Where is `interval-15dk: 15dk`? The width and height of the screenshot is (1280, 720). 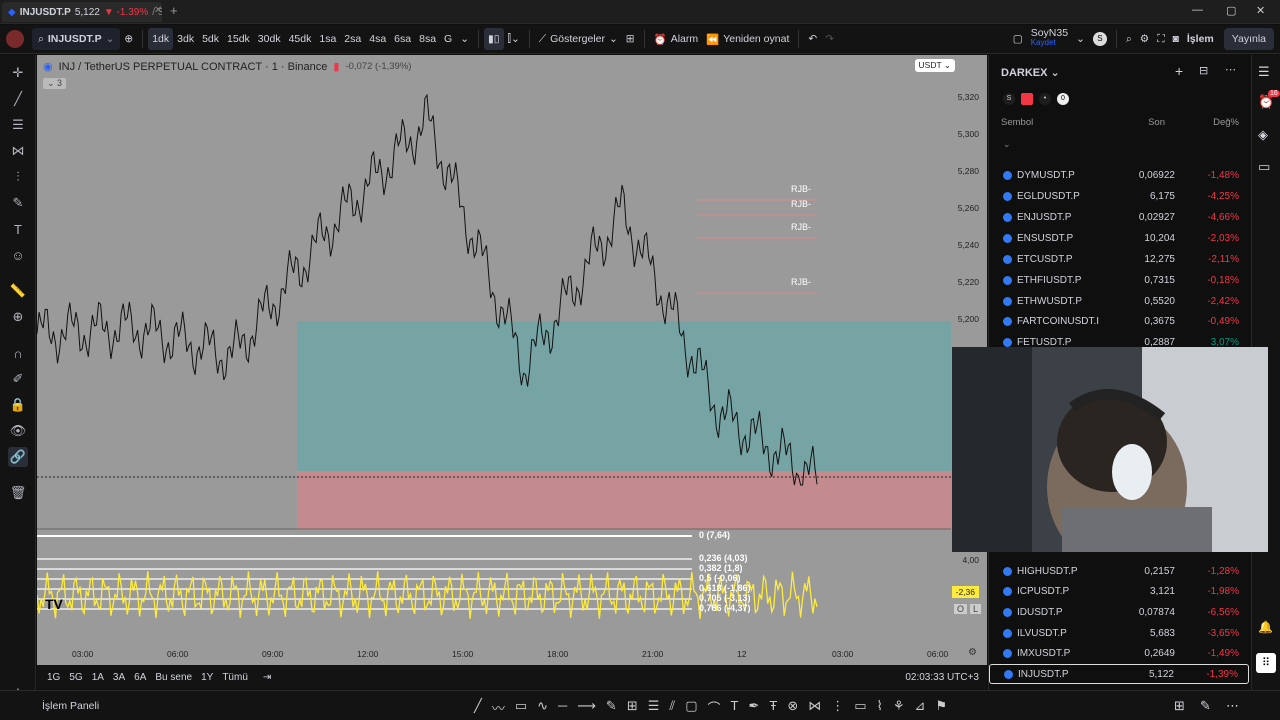
interval-15dk: 15dk is located at coordinates (238, 39).